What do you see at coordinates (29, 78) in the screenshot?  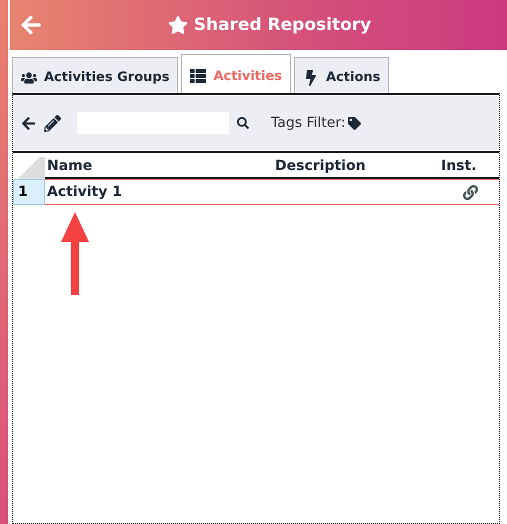 I see `people-icon` at bounding box center [29, 78].